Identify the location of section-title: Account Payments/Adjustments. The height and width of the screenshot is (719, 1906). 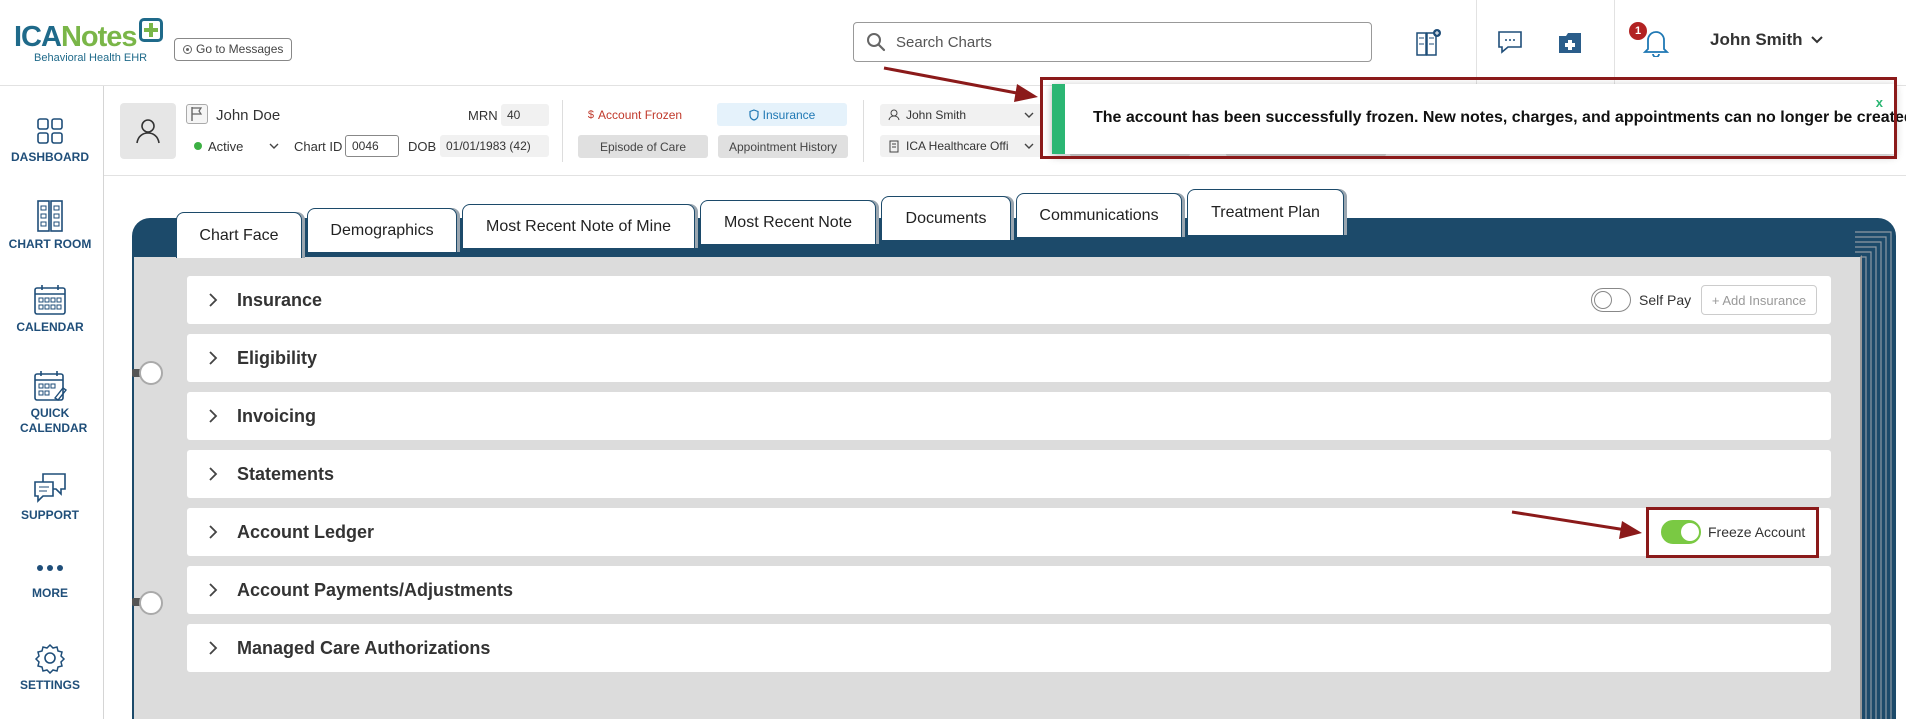
(375, 589).